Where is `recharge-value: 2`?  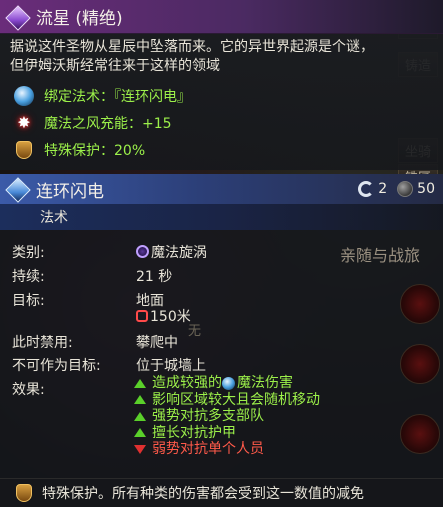
recharge-value: 2 is located at coordinates (383, 189).